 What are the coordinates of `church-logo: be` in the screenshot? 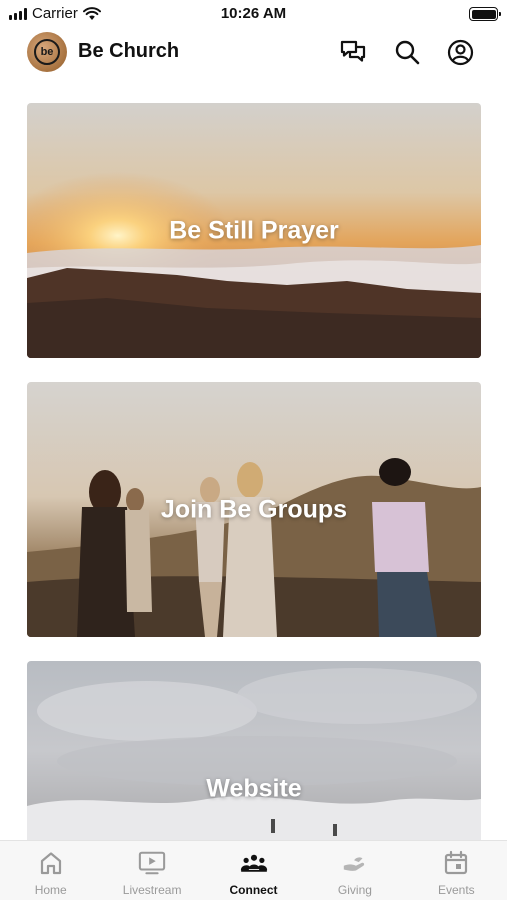 It's located at (47, 52).